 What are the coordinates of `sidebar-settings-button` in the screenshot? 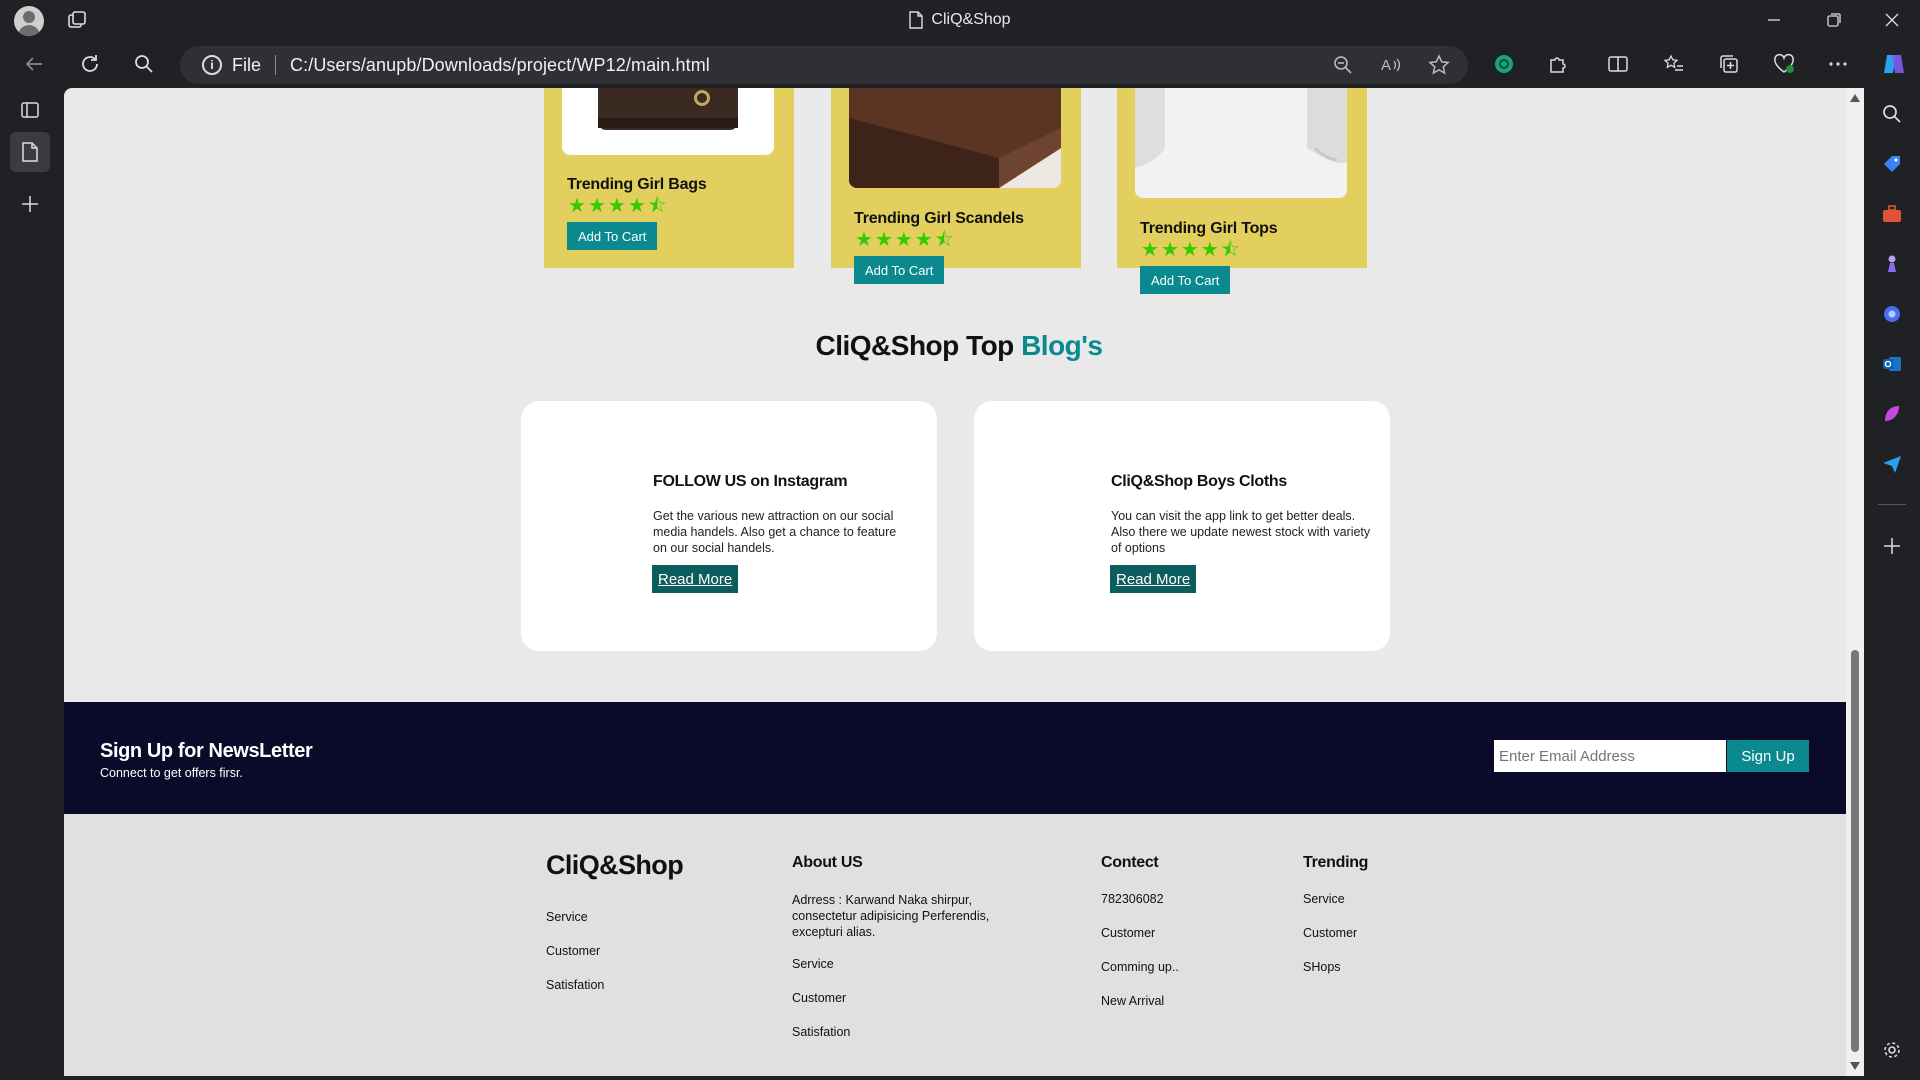 It's located at (1892, 1050).